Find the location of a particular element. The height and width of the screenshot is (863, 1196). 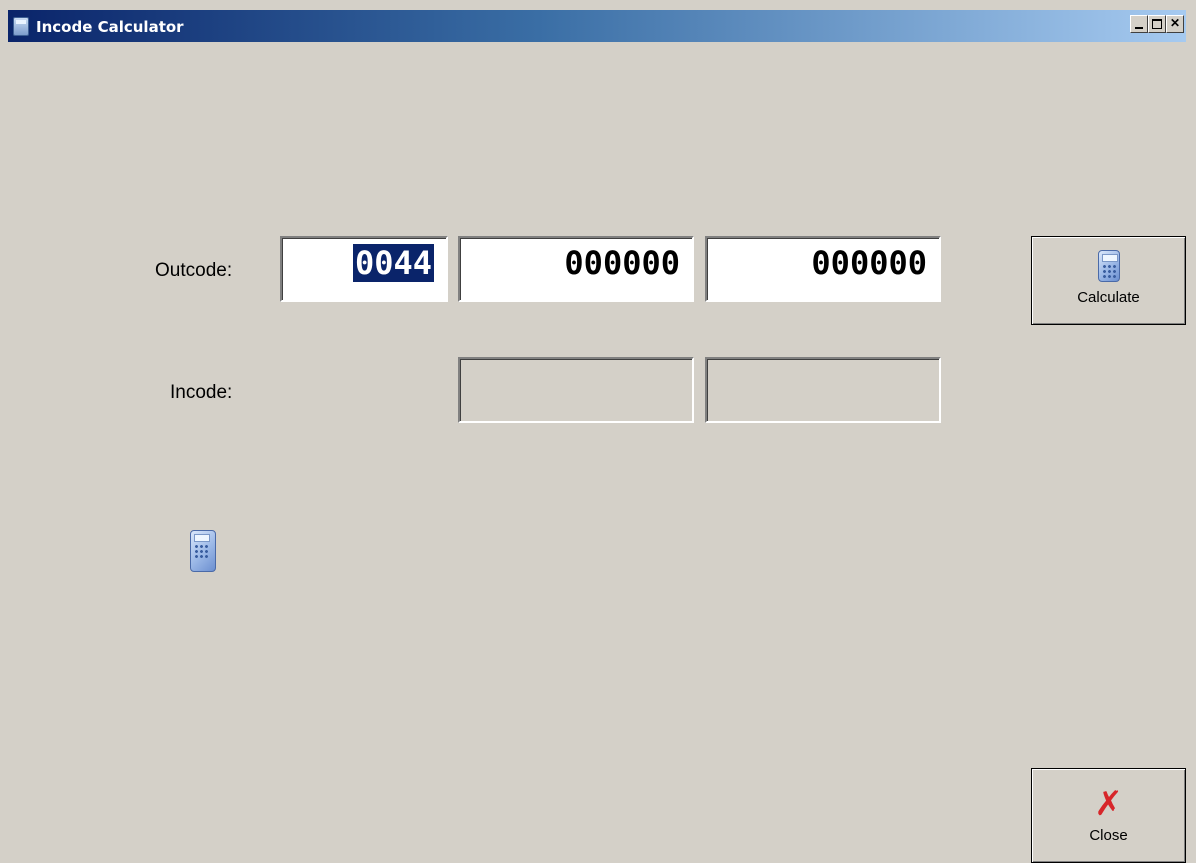

decorative-calculator is located at coordinates (203, 553).